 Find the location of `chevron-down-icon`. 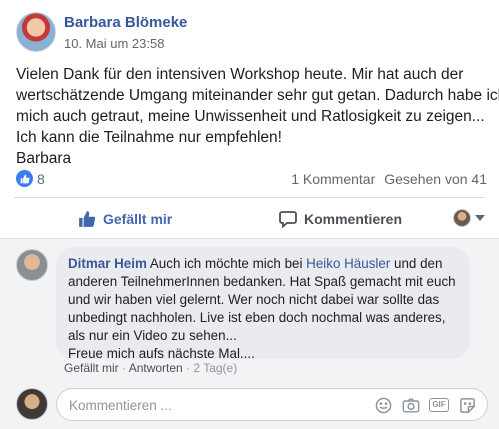

chevron-down-icon is located at coordinates (480, 218).